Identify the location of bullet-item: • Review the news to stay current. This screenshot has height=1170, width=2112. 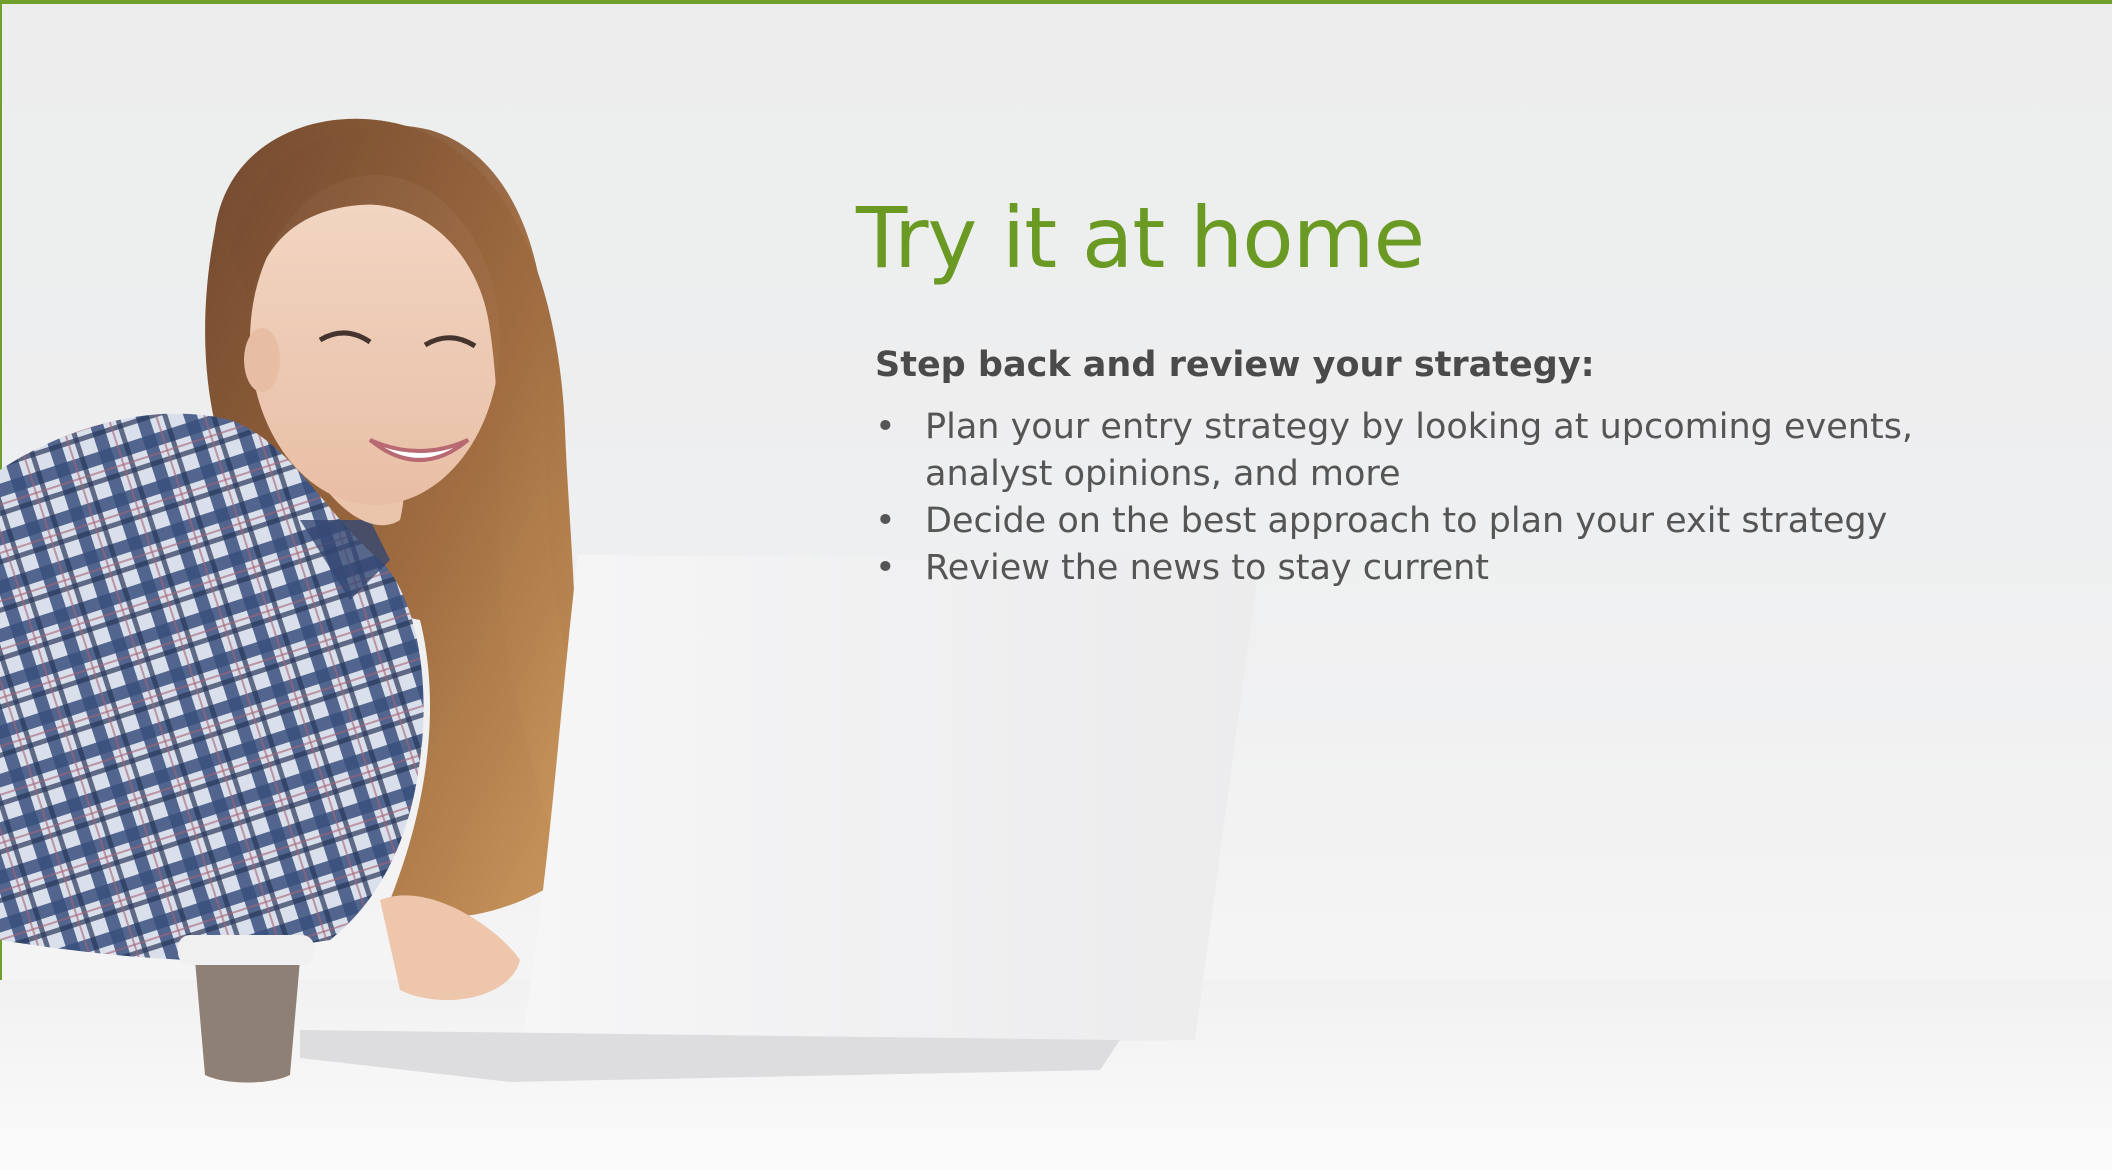
(1435, 568).